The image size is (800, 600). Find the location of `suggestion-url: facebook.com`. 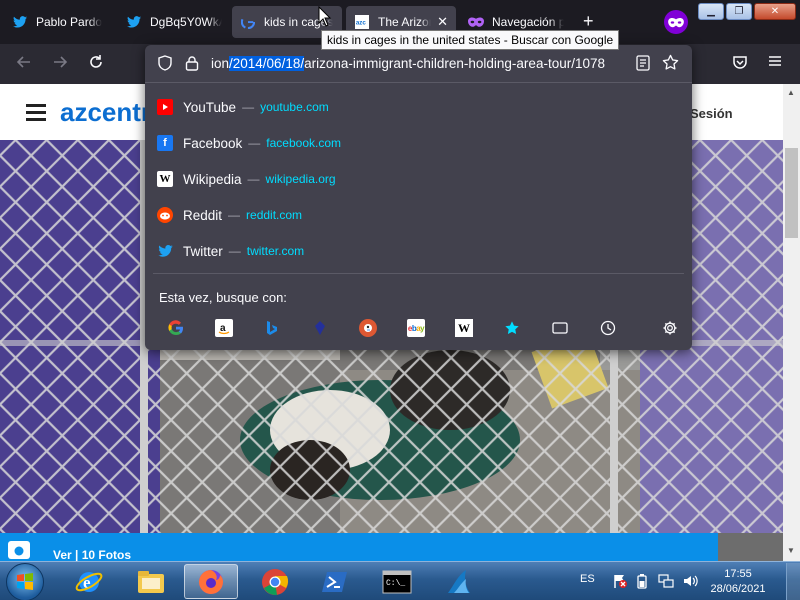

suggestion-url: facebook.com is located at coordinates (304, 143).